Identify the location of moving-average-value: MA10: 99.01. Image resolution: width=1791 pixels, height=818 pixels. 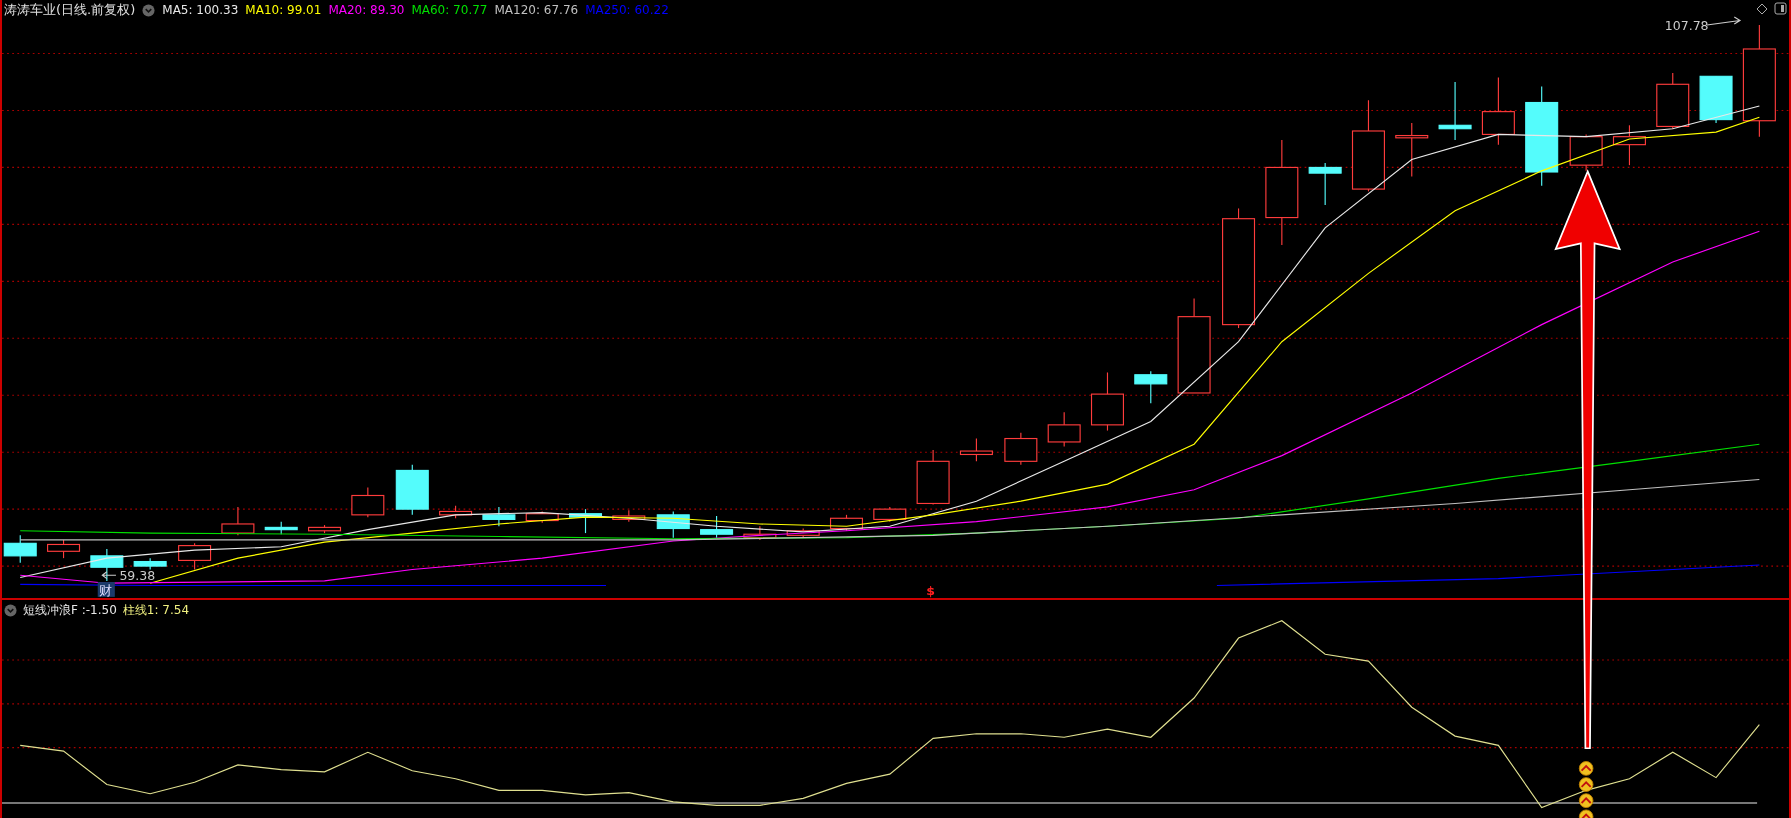
(283, 10).